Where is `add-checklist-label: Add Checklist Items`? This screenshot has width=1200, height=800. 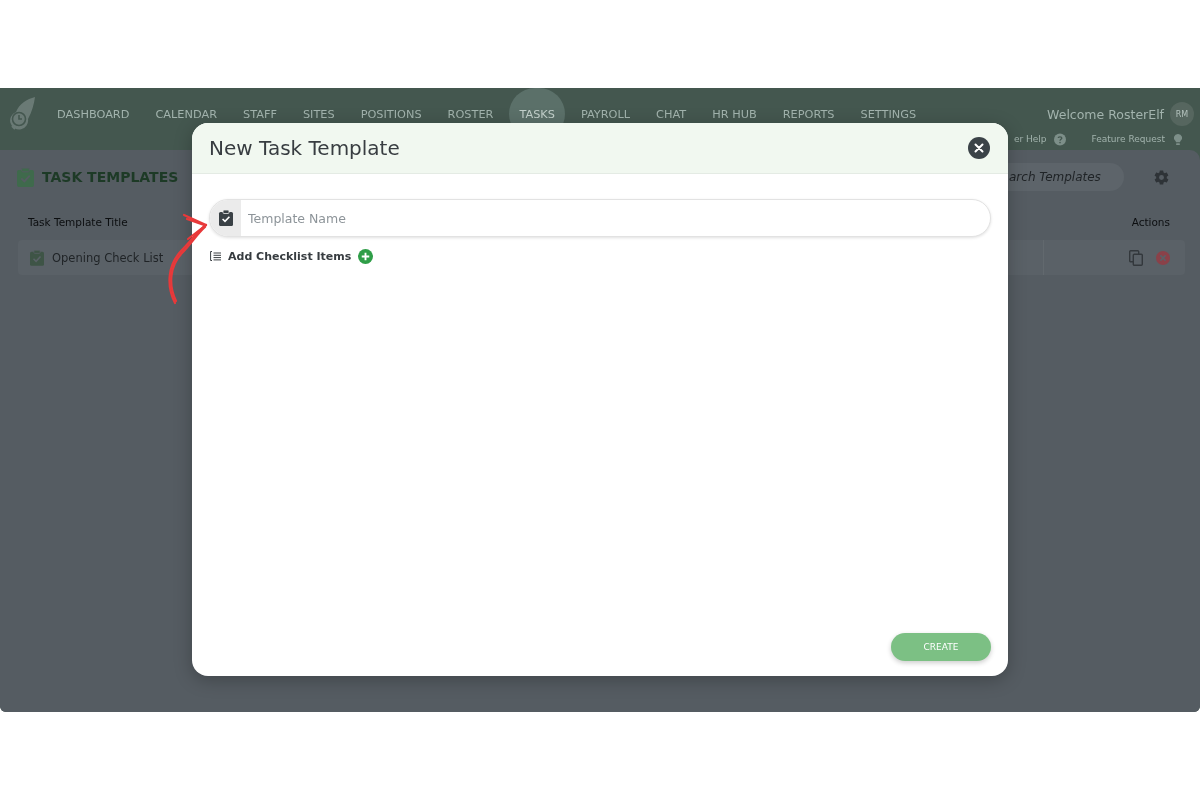
add-checklist-label: Add Checklist Items is located at coordinates (290, 256).